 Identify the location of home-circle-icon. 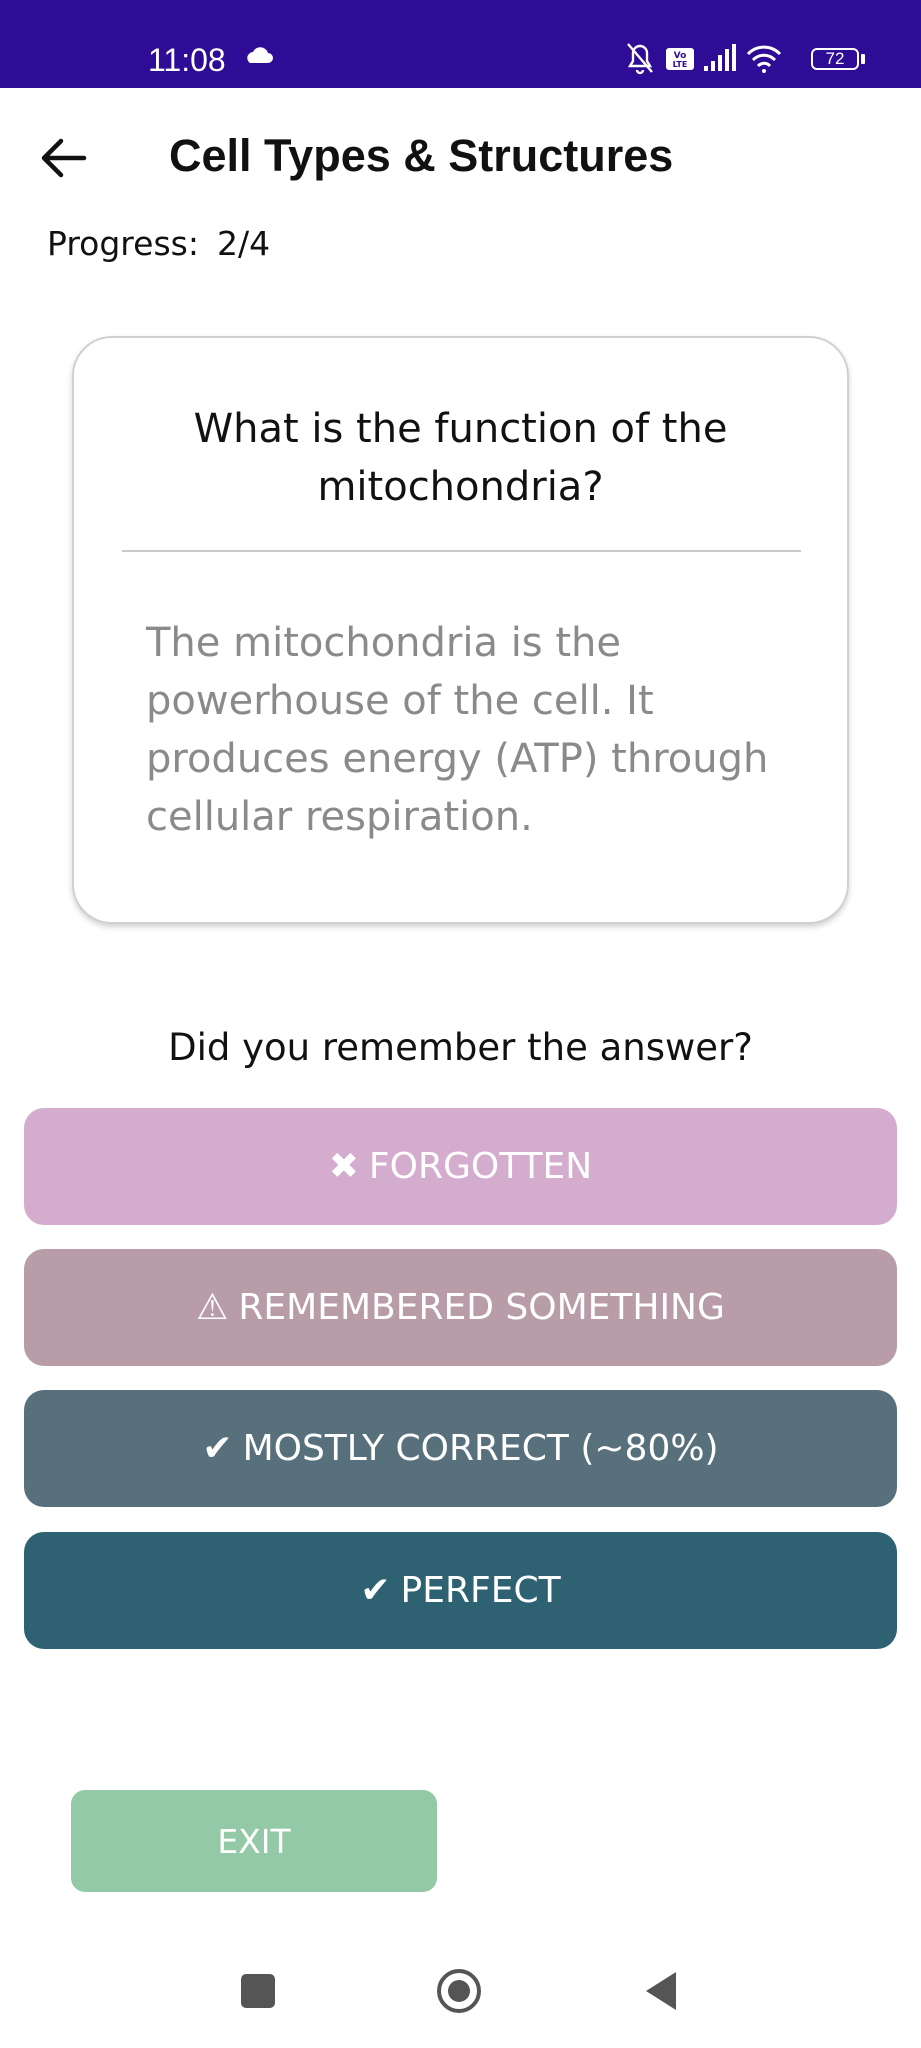
(459, 1991).